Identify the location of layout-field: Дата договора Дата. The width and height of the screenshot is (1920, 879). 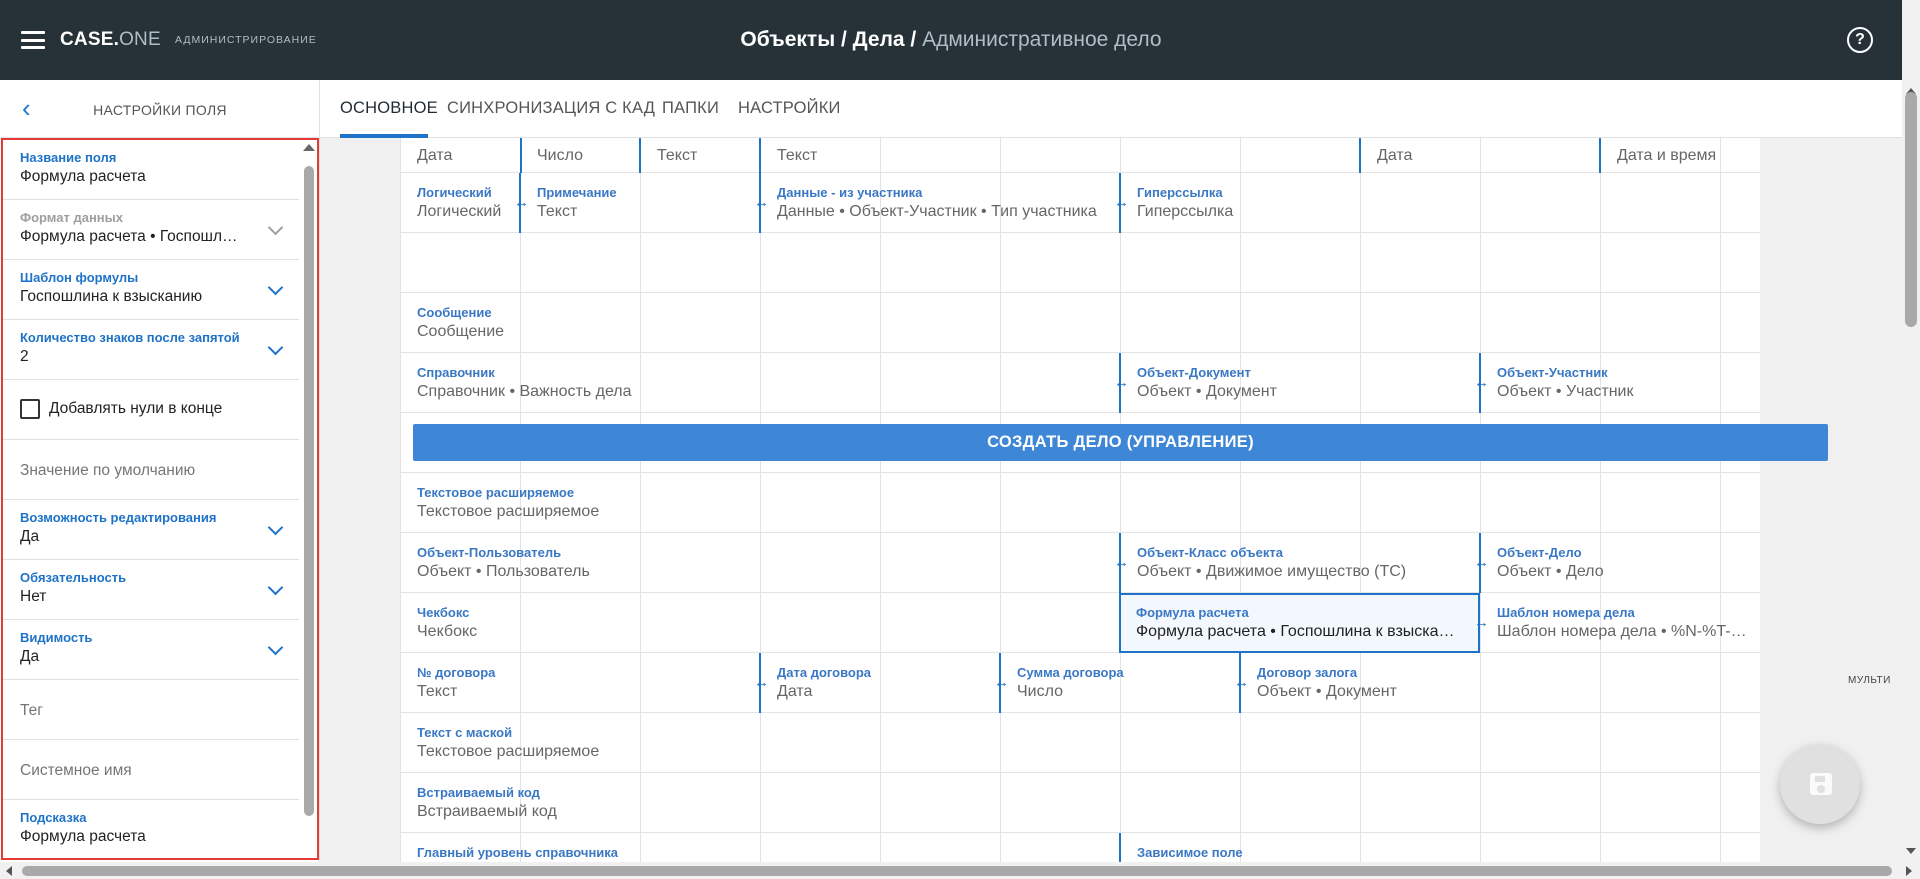
(880, 683).